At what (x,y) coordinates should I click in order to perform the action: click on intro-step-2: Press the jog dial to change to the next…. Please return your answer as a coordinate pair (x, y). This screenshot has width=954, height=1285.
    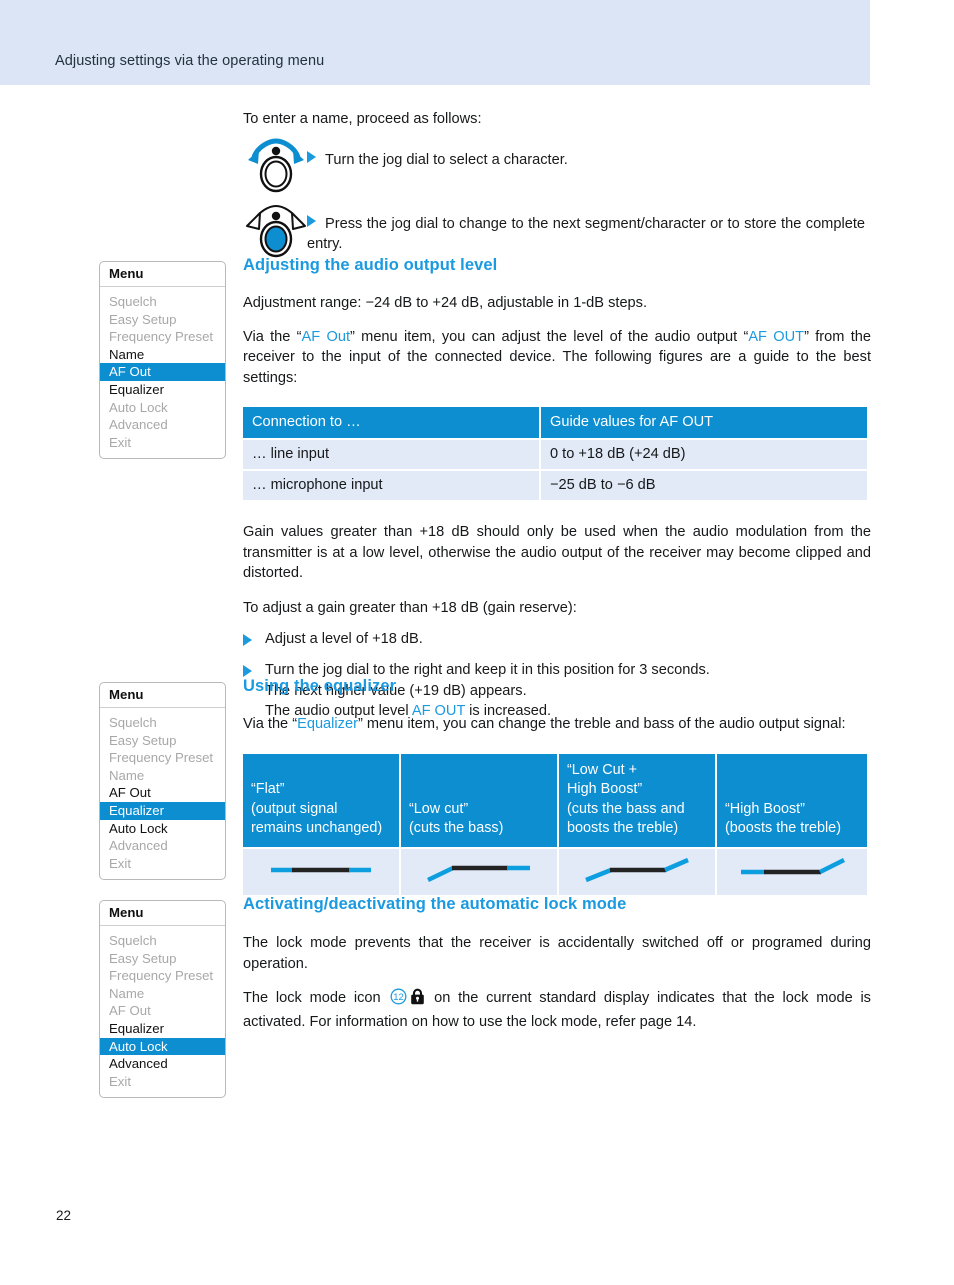
    Looking at the image, I should click on (557, 231).